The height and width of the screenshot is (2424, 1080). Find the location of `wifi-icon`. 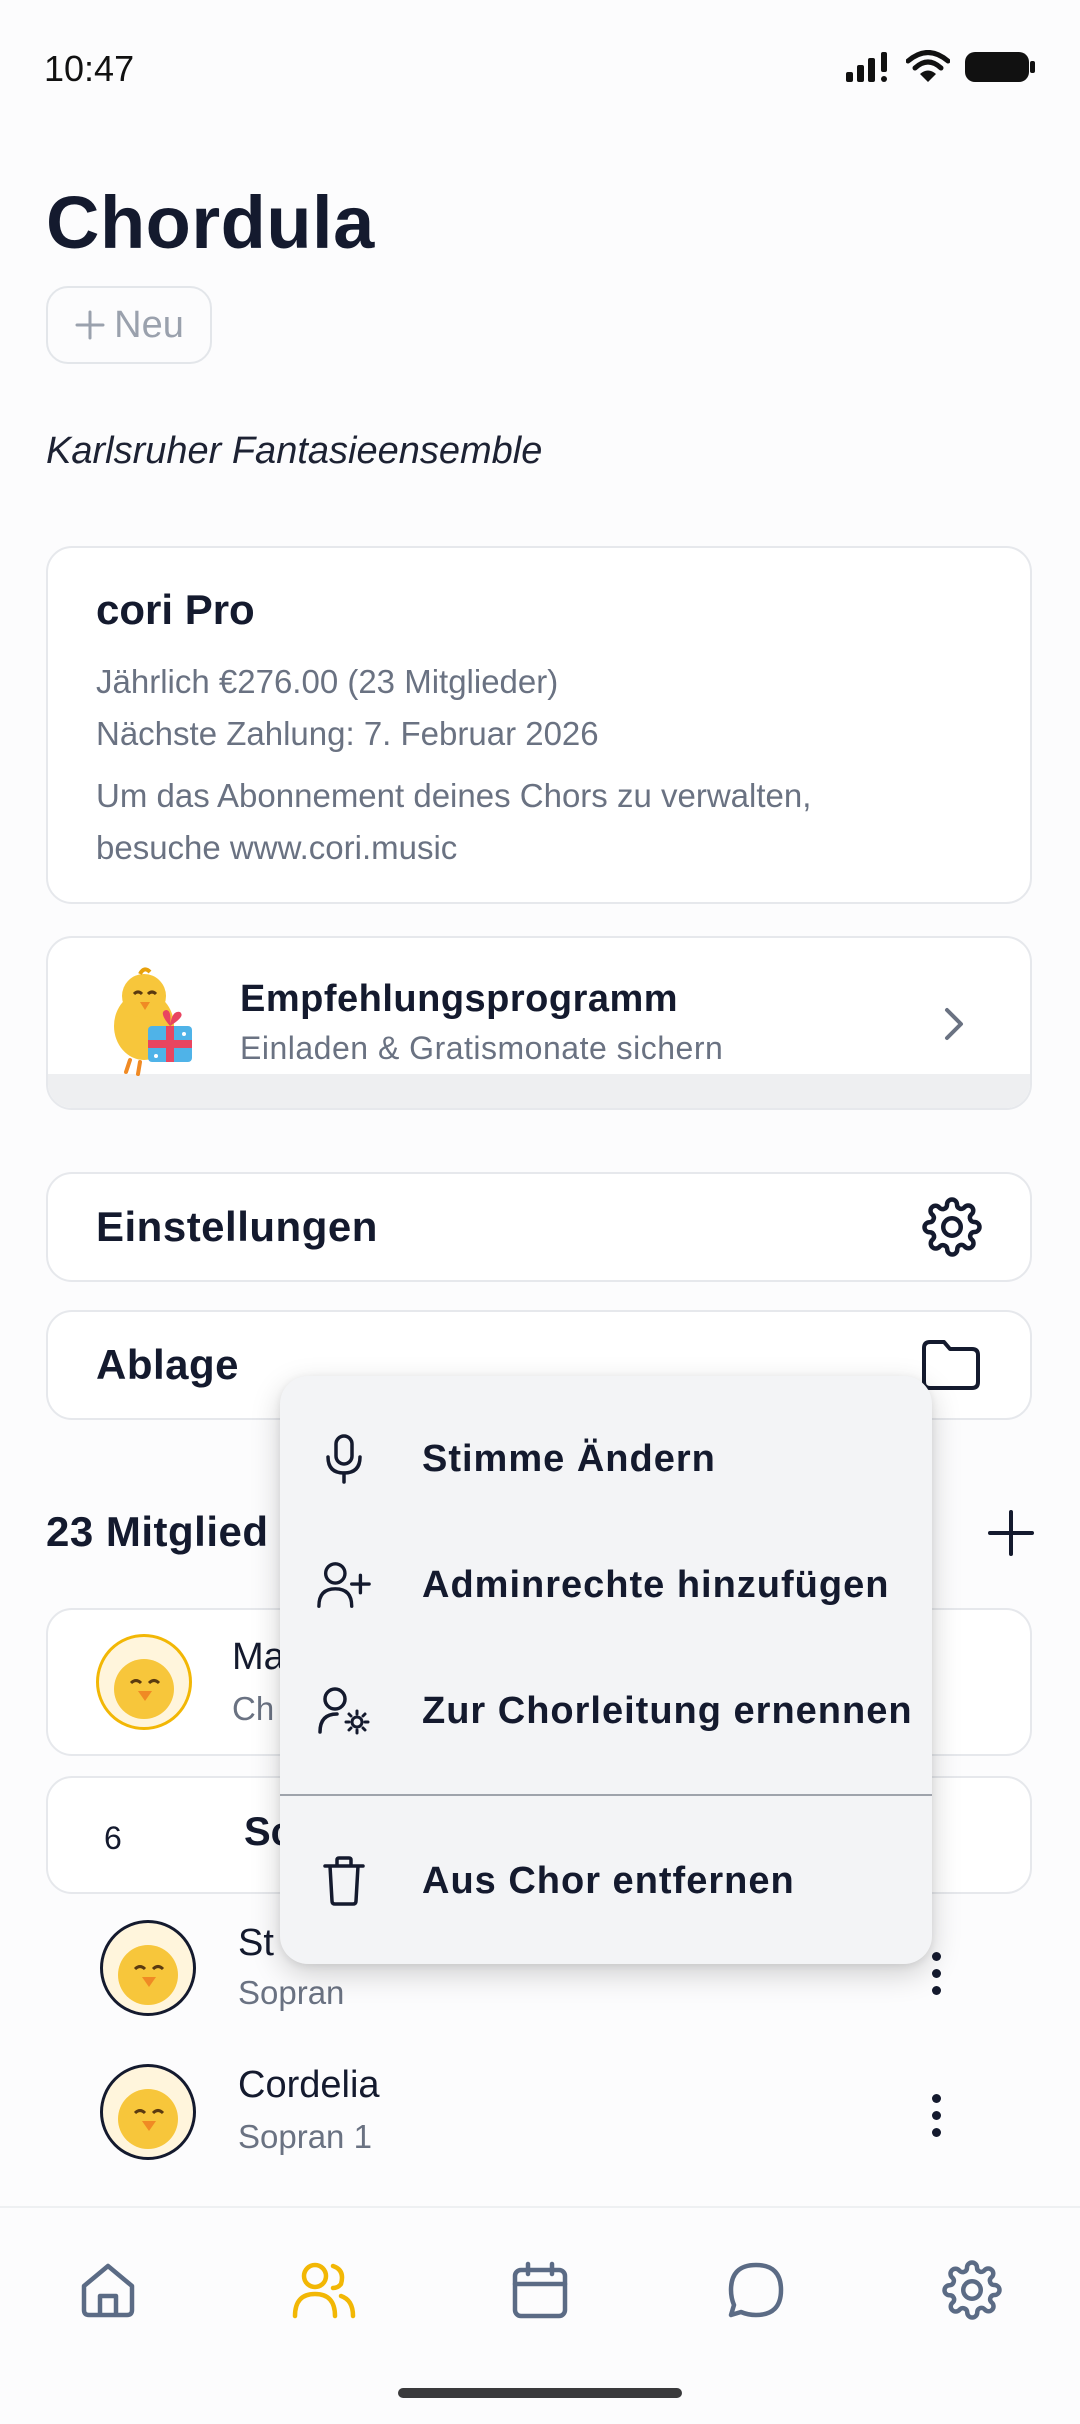

wifi-icon is located at coordinates (928, 66).